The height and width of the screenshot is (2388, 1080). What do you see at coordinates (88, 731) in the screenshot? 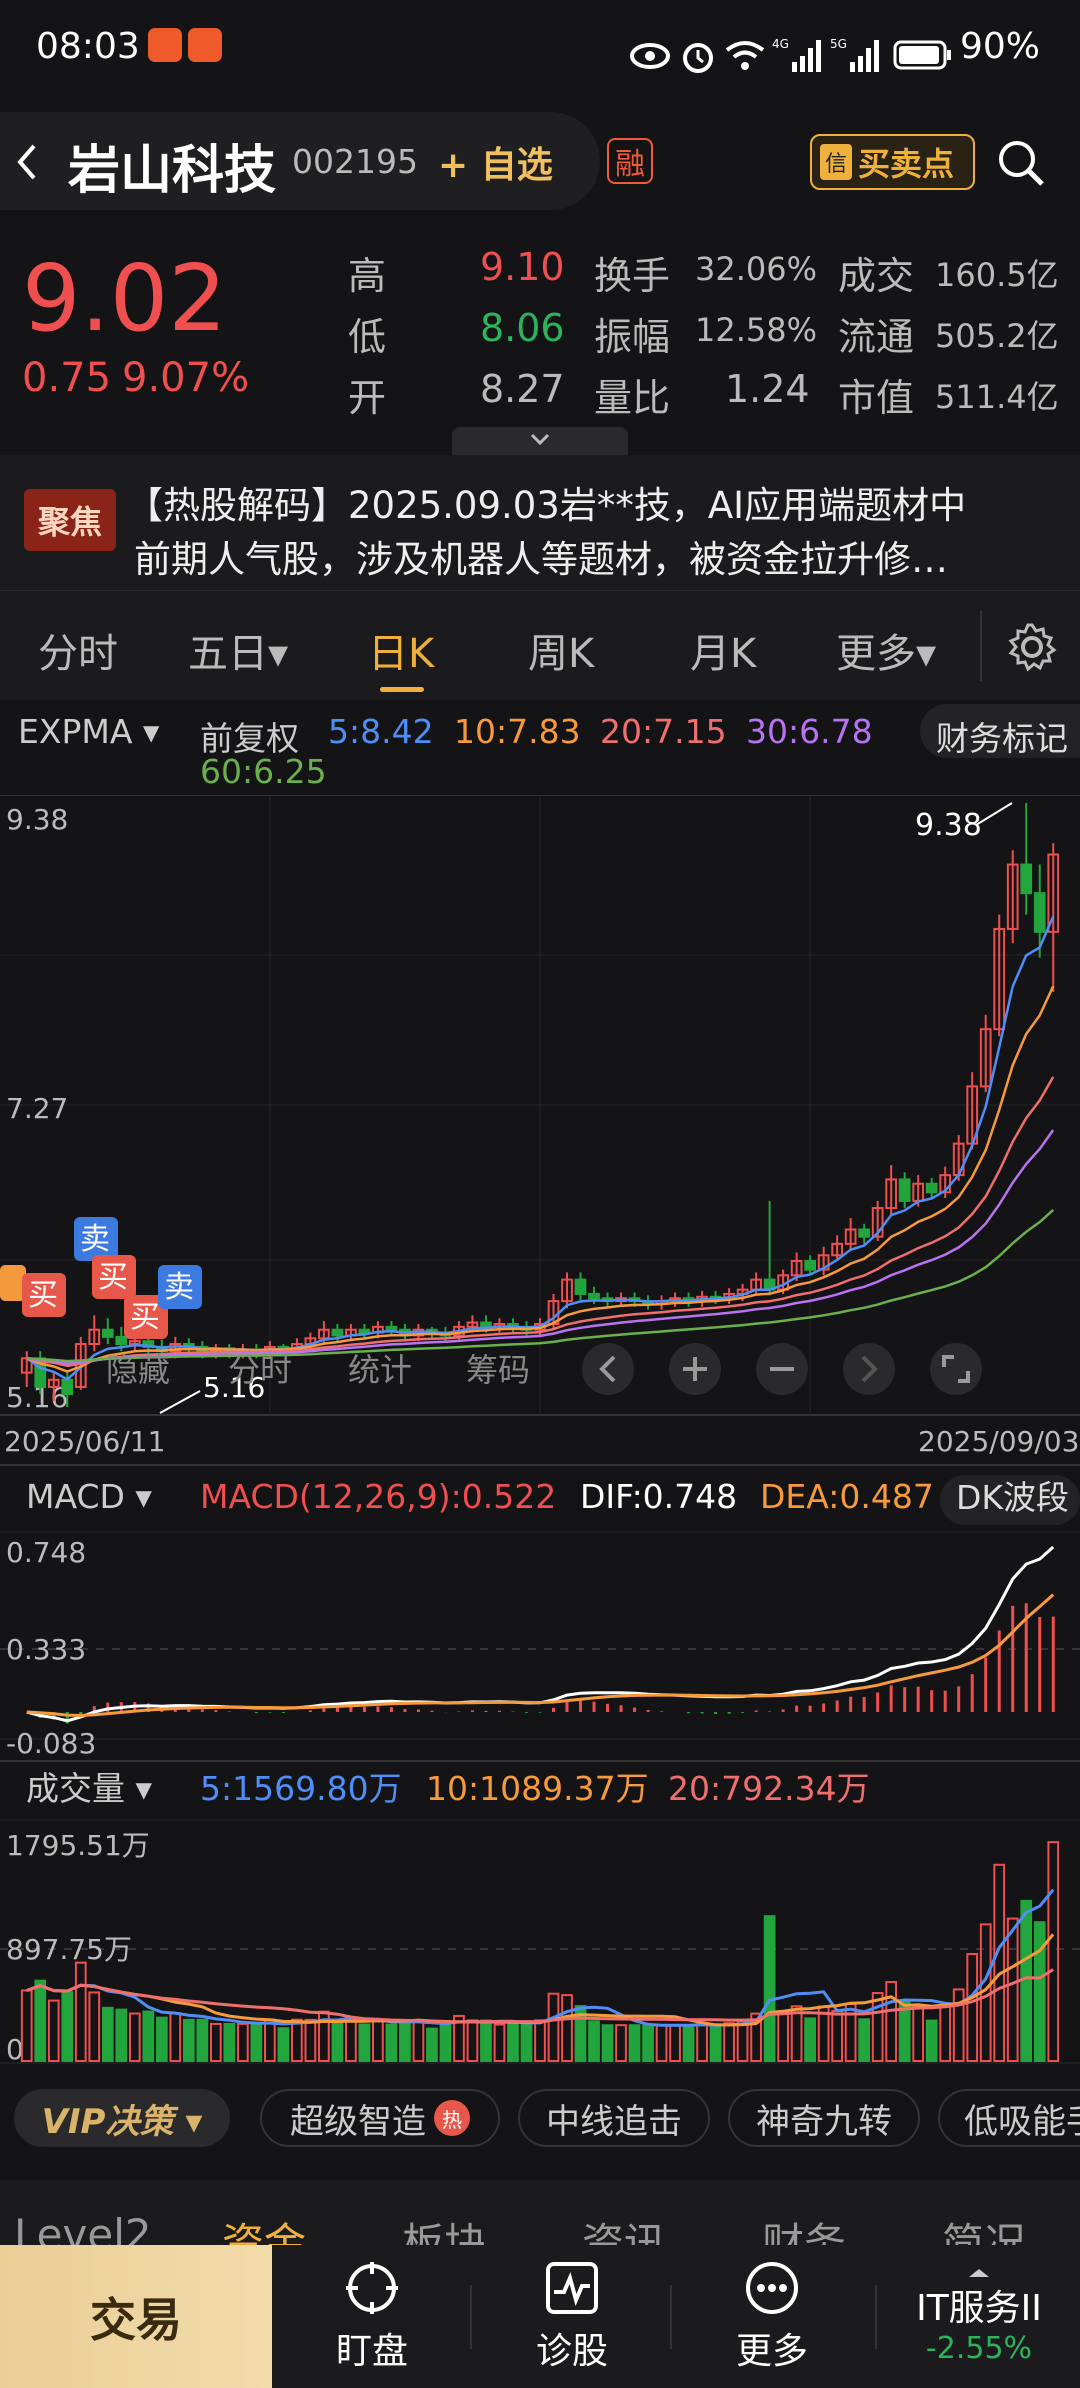
I see `indicator-select: EXPMA ▾` at bounding box center [88, 731].